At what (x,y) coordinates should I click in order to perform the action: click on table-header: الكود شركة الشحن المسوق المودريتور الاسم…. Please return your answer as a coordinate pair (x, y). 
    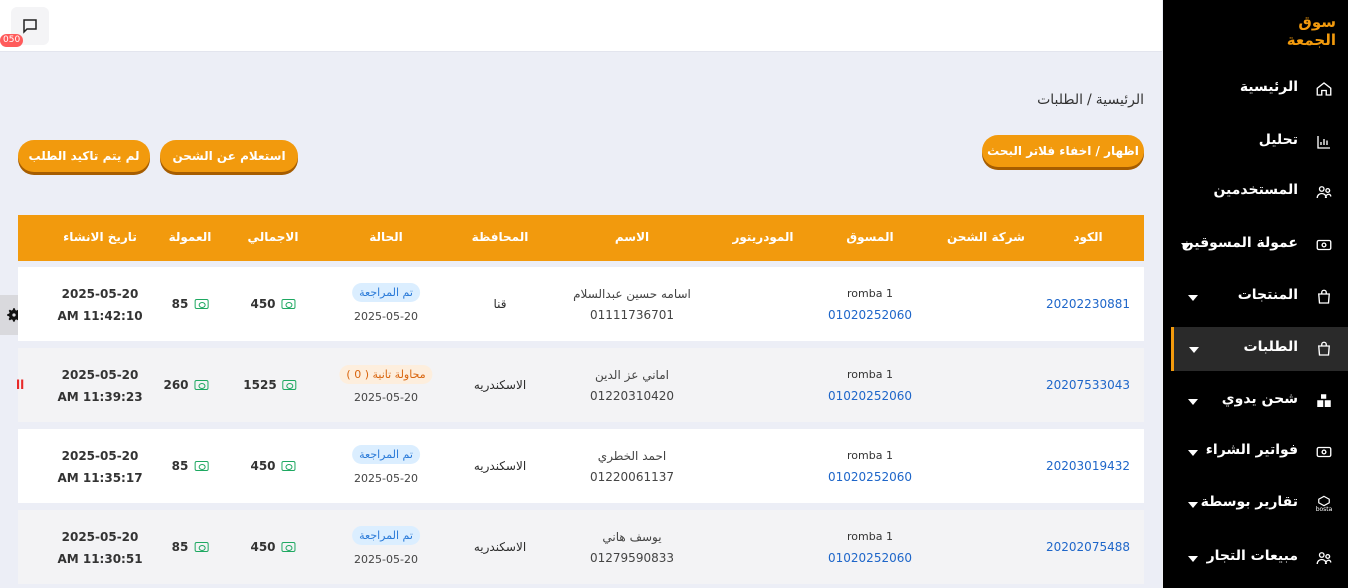
    Looking at the image, I should click on (581, 238).